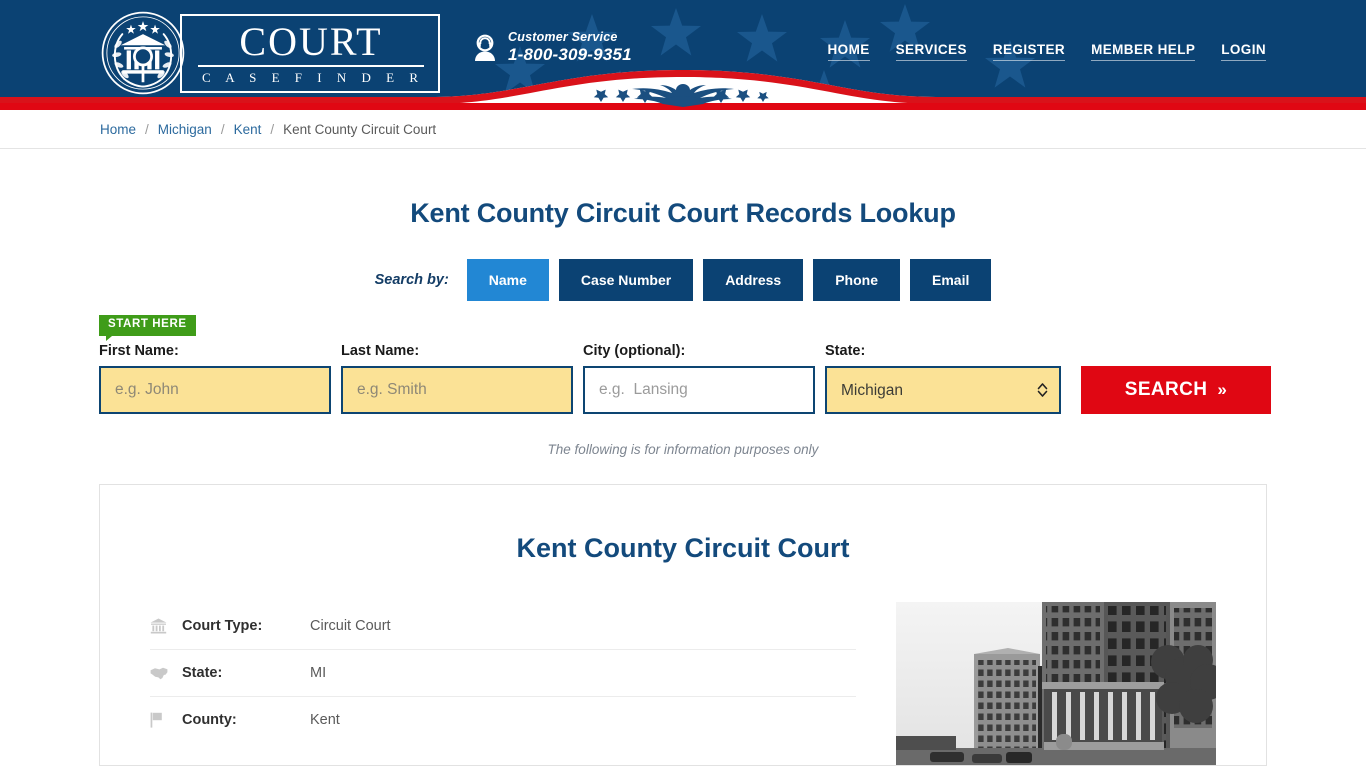 Image resolution: width=1366 pixels, height=768 pixels. What do you see at coordinates (380, 351) in the screenshot?
I see `last-name-label: Last Name:` at bounding box center [380, 351].